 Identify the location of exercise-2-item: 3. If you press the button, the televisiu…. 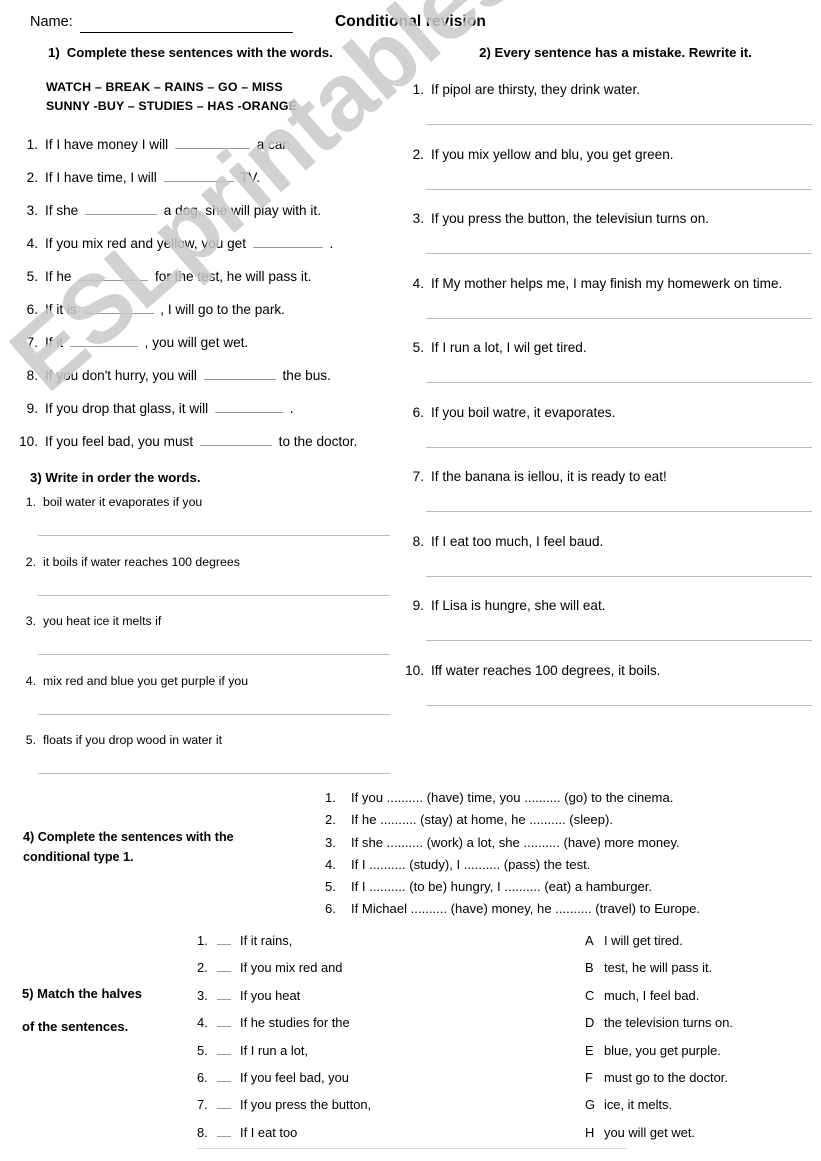
(606, 243).